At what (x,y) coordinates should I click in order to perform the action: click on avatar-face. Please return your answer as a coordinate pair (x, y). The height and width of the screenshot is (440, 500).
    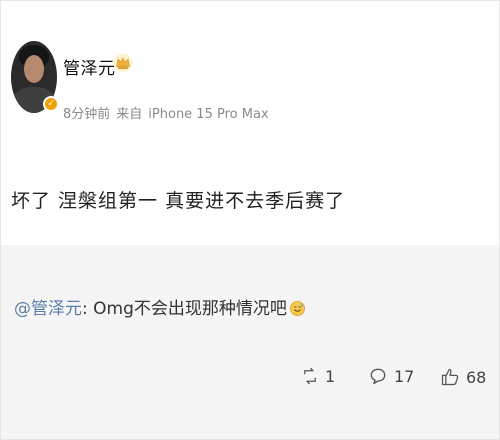
    Looking at the image, I should click on (34, 69).